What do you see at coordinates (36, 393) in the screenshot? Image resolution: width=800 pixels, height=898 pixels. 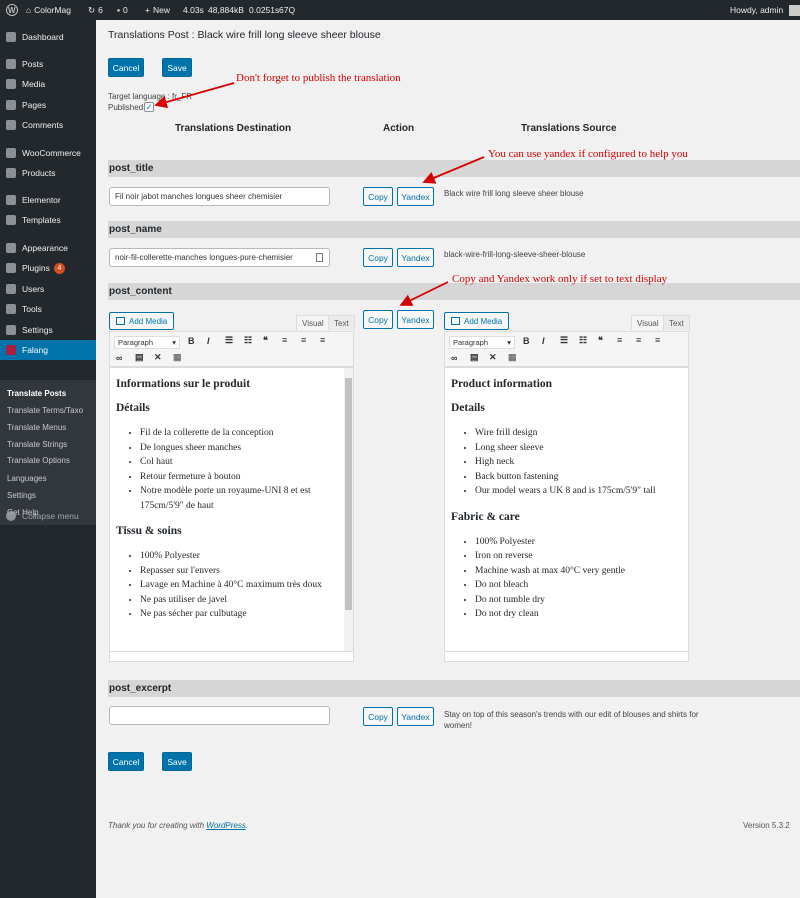 I see `submenu-translate-posts: Translate Posts` at bounding box center [36, 393].